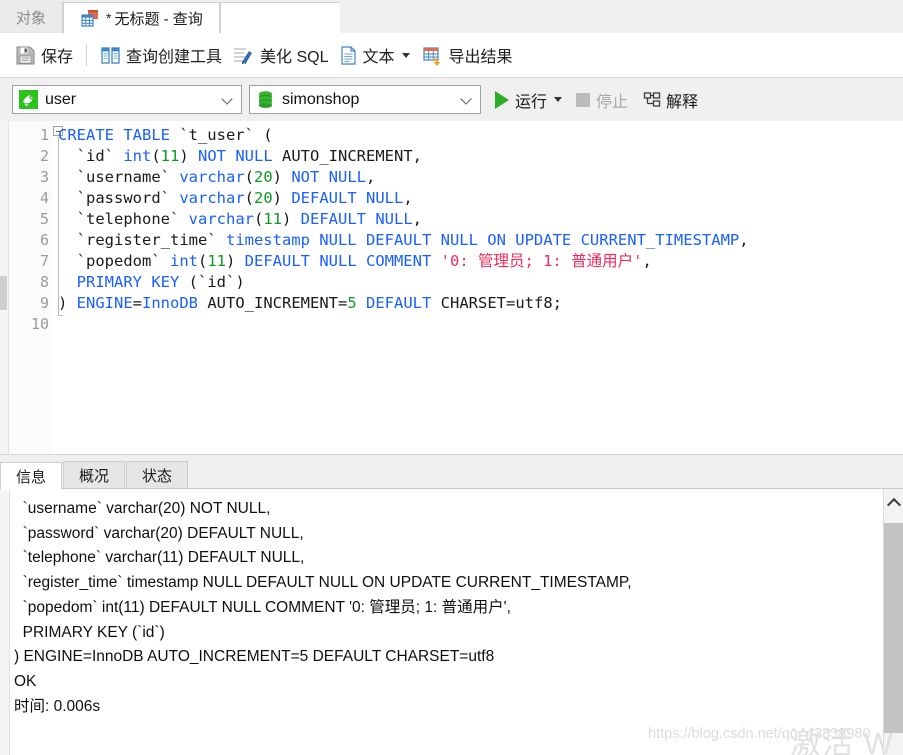 The width and height of the screenshot is (903, 755). Describe the element at coordinates (321, 99) in the screenshot. I see `database-value: simonshop` at that location.